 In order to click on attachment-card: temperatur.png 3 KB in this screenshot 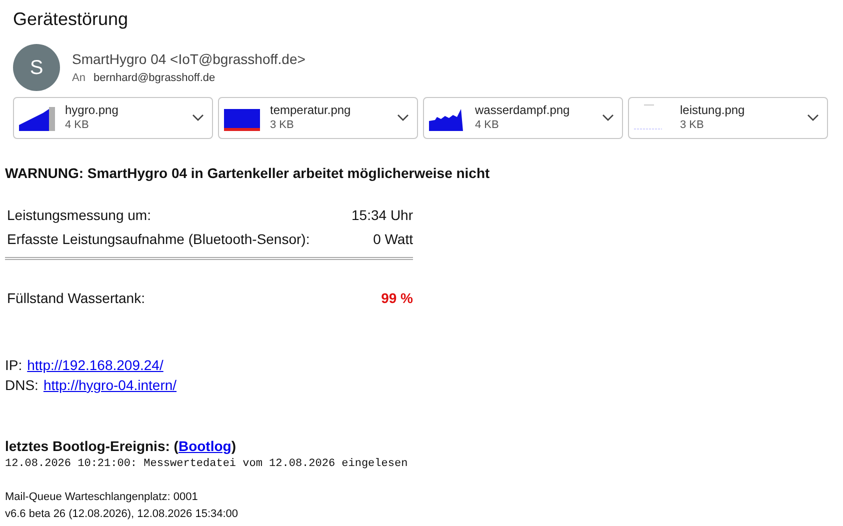, I will do `click(318, 118)`.